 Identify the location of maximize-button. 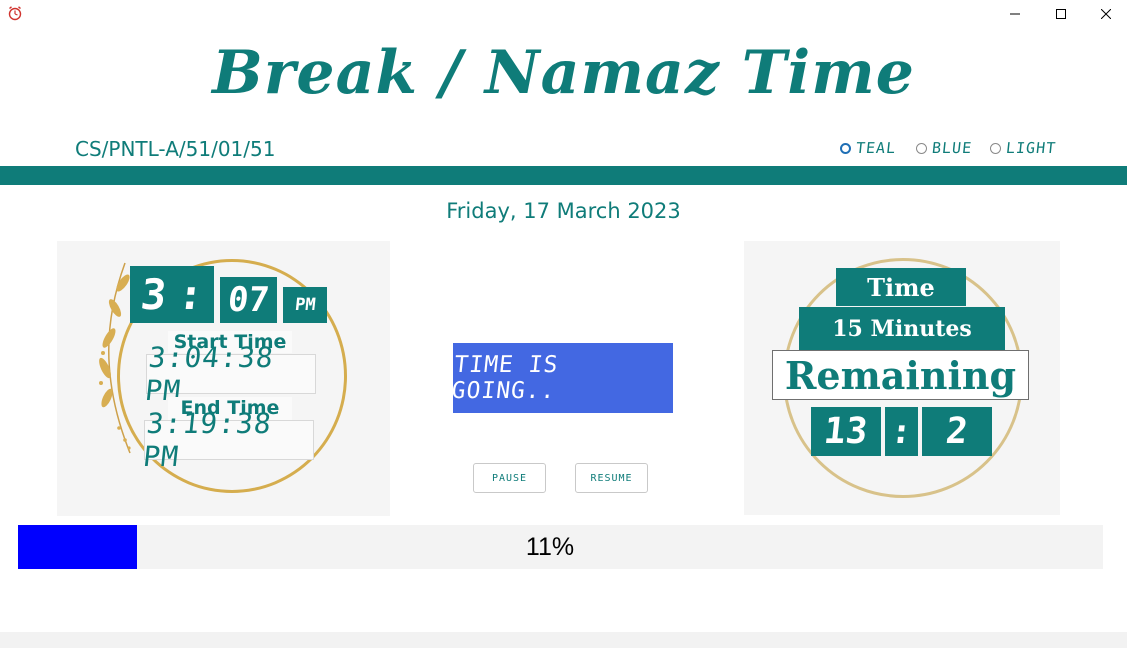
(1061, 14).